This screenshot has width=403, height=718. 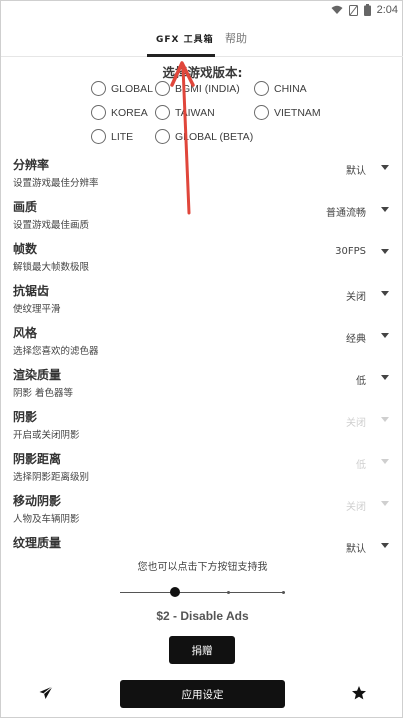 I want to click on wifi-icon, so click(x=337, y=9).